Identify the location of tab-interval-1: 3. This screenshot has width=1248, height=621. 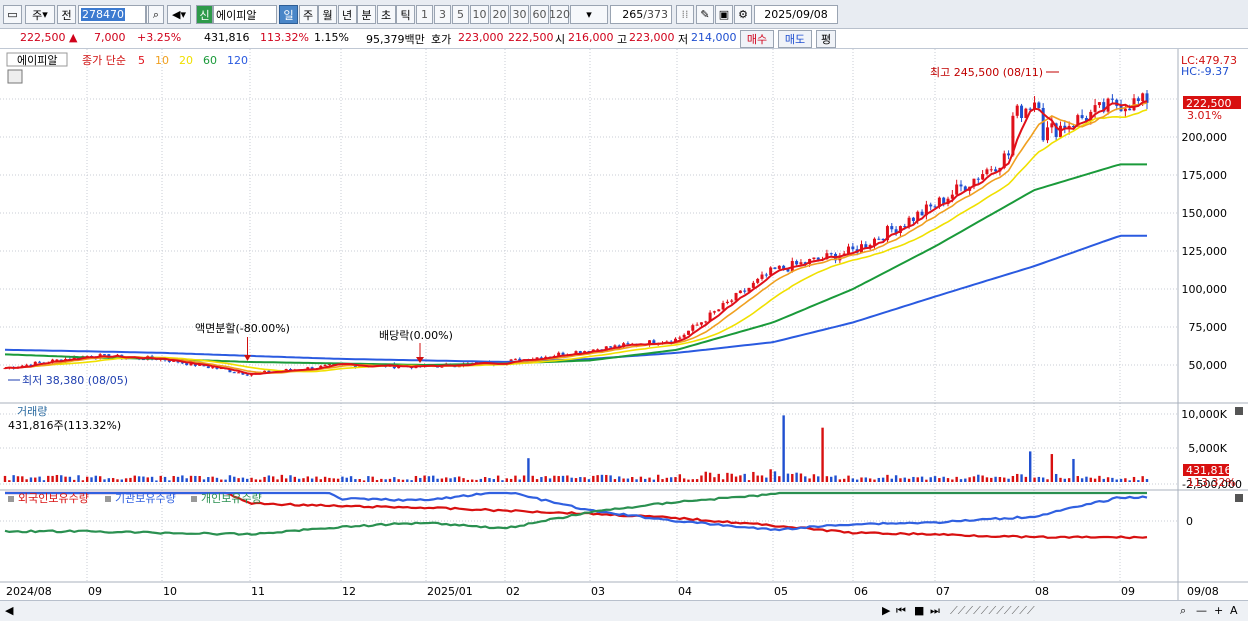
(442, 14).